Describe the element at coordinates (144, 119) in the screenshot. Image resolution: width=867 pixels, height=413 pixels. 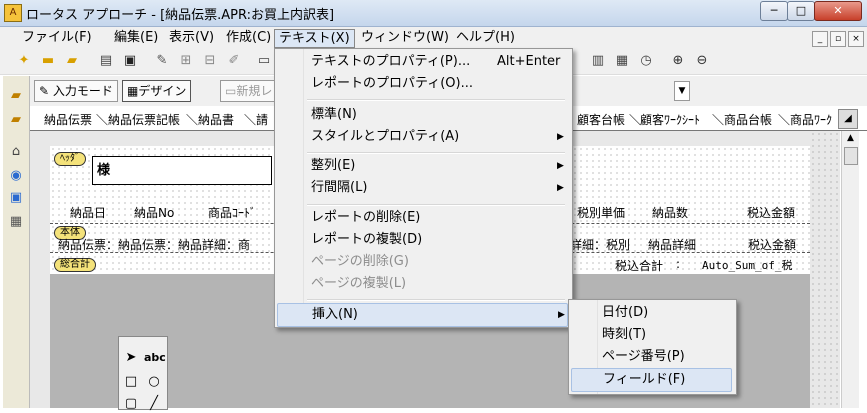
I see `tab-nouhin-denpyo-kicho: 納品伝票記帳` at that location.